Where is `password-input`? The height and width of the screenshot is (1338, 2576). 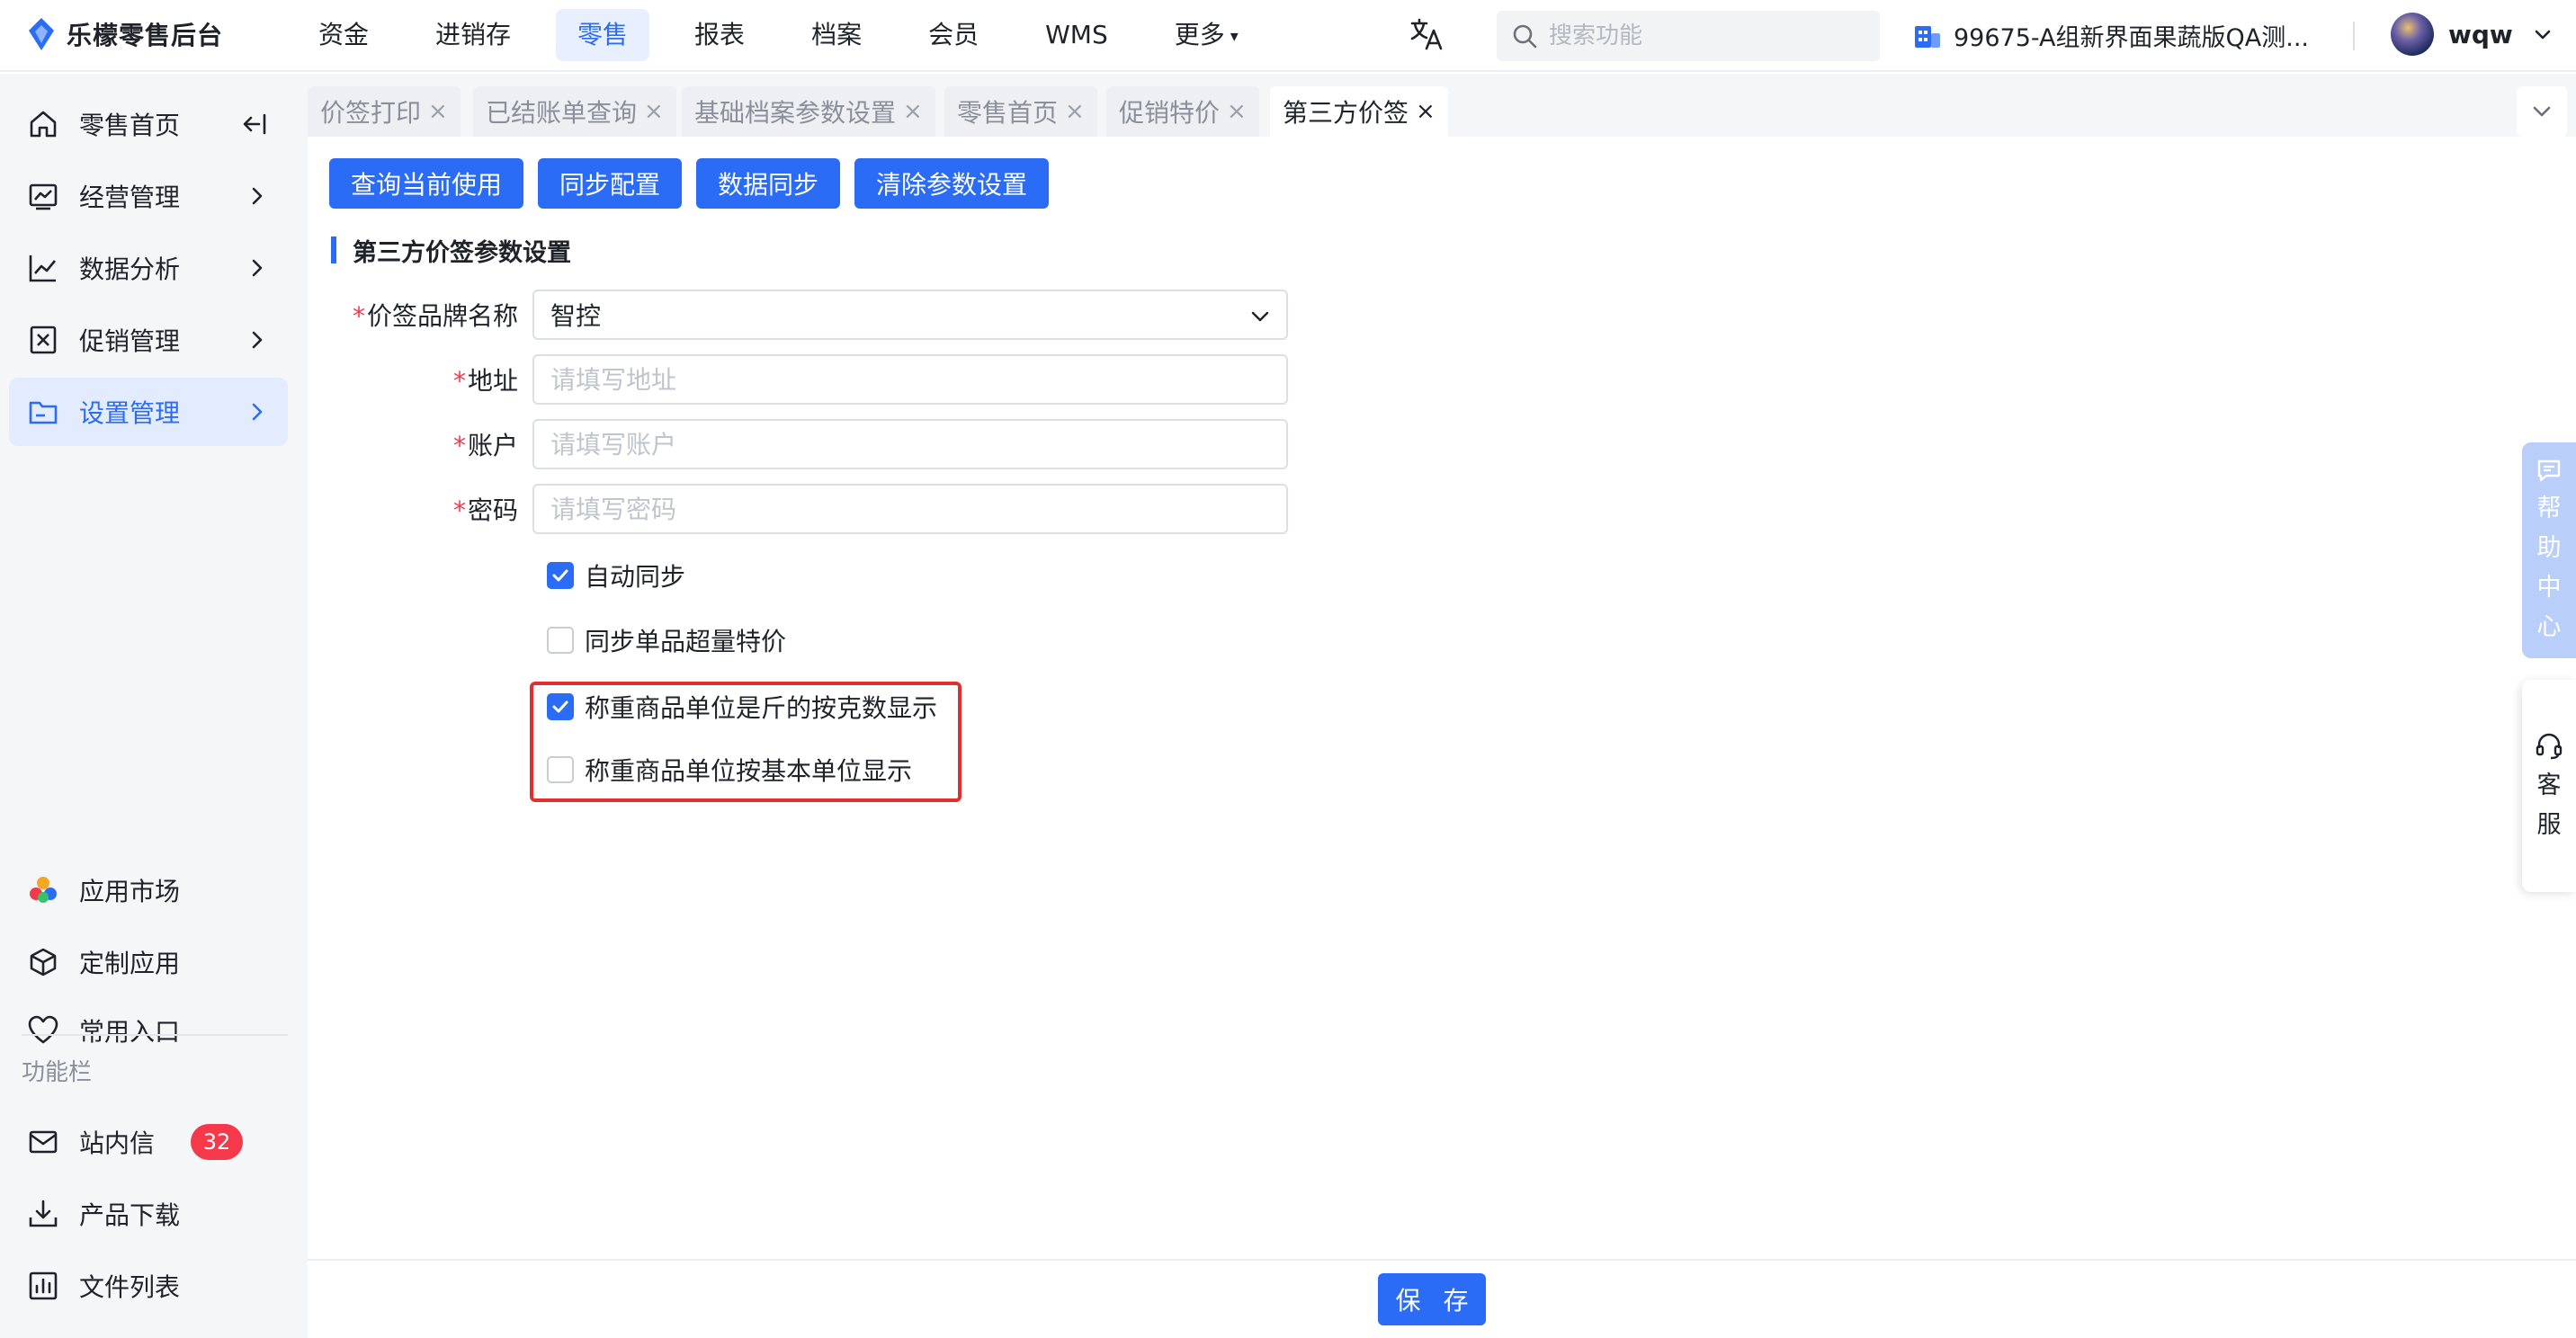
password-input is located at coordinates (910, 509).